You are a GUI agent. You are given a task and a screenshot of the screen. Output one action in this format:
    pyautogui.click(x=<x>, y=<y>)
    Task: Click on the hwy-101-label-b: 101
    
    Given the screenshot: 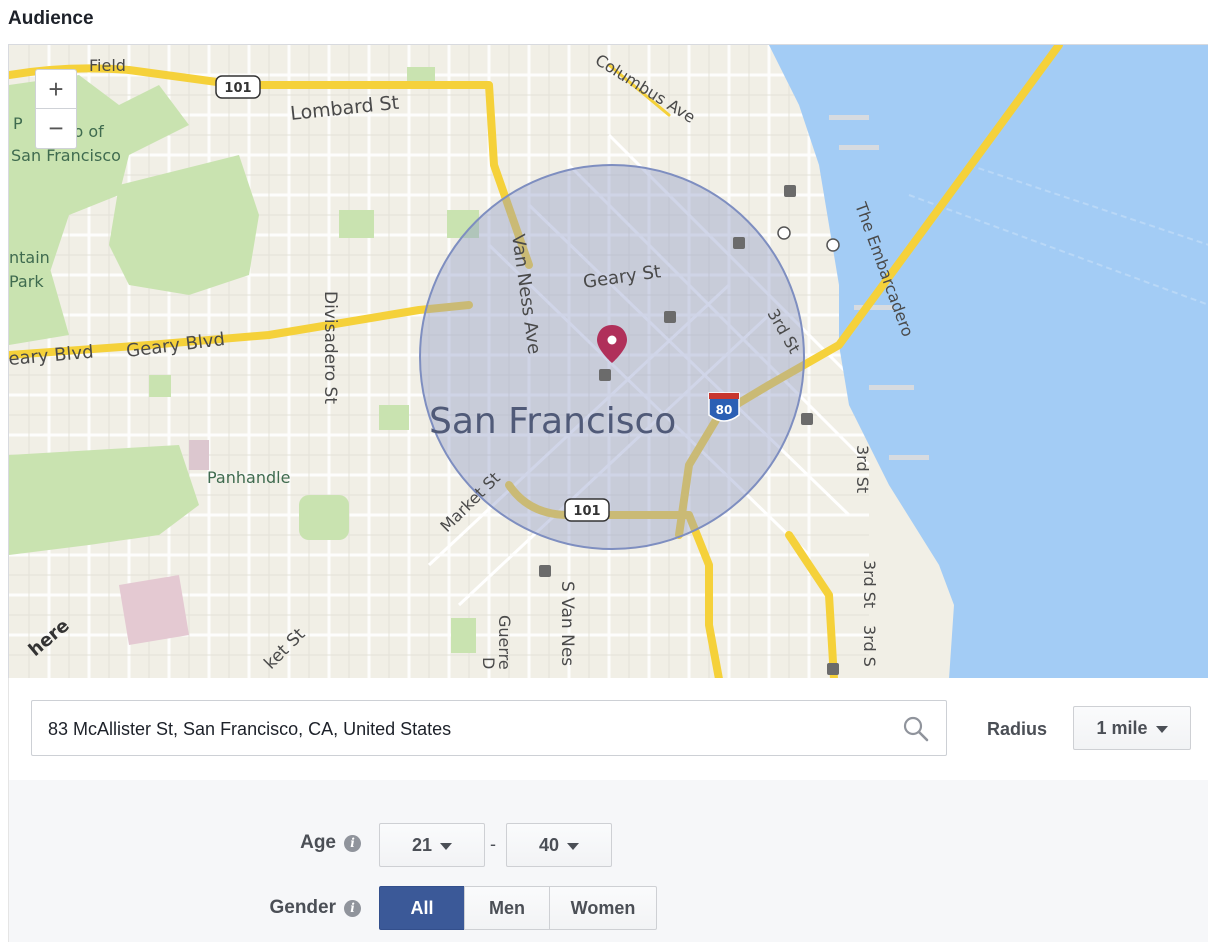 What is the action you would take?
    pyautogui.click(x=586, y=511)
    